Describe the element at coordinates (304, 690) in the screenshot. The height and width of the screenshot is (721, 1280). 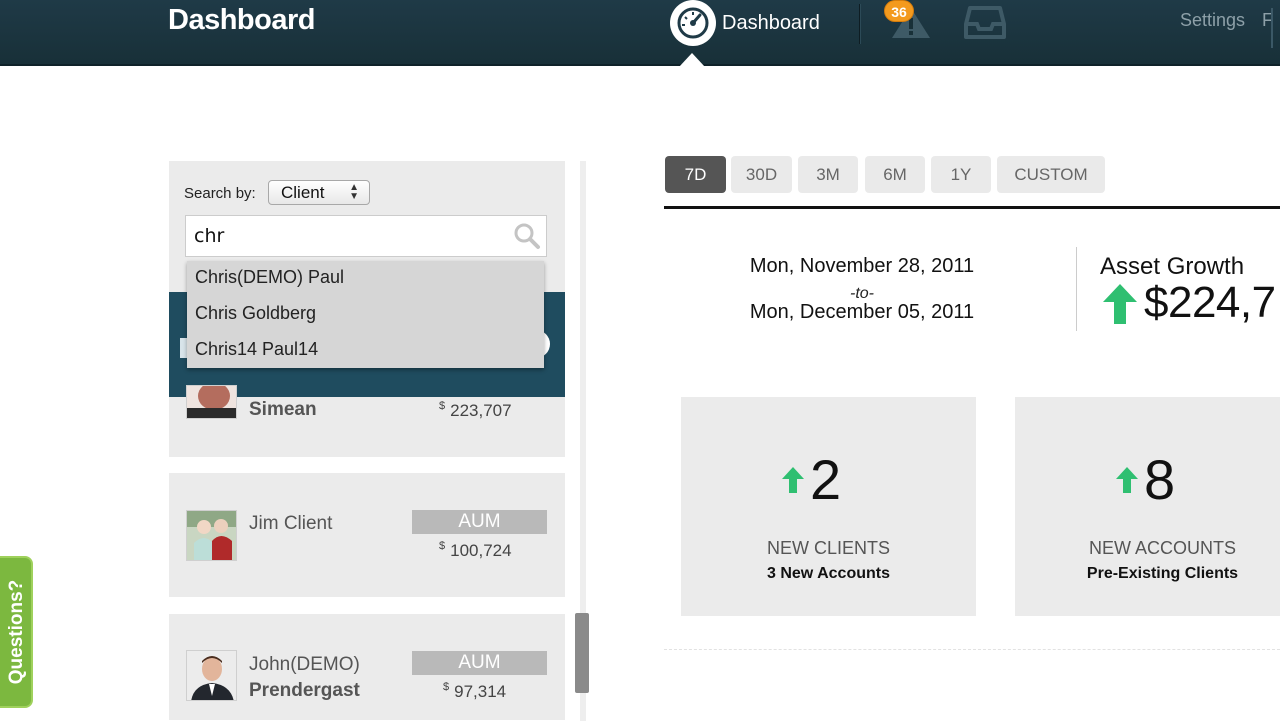
I see `client-last-name: Prendergast` at that location.